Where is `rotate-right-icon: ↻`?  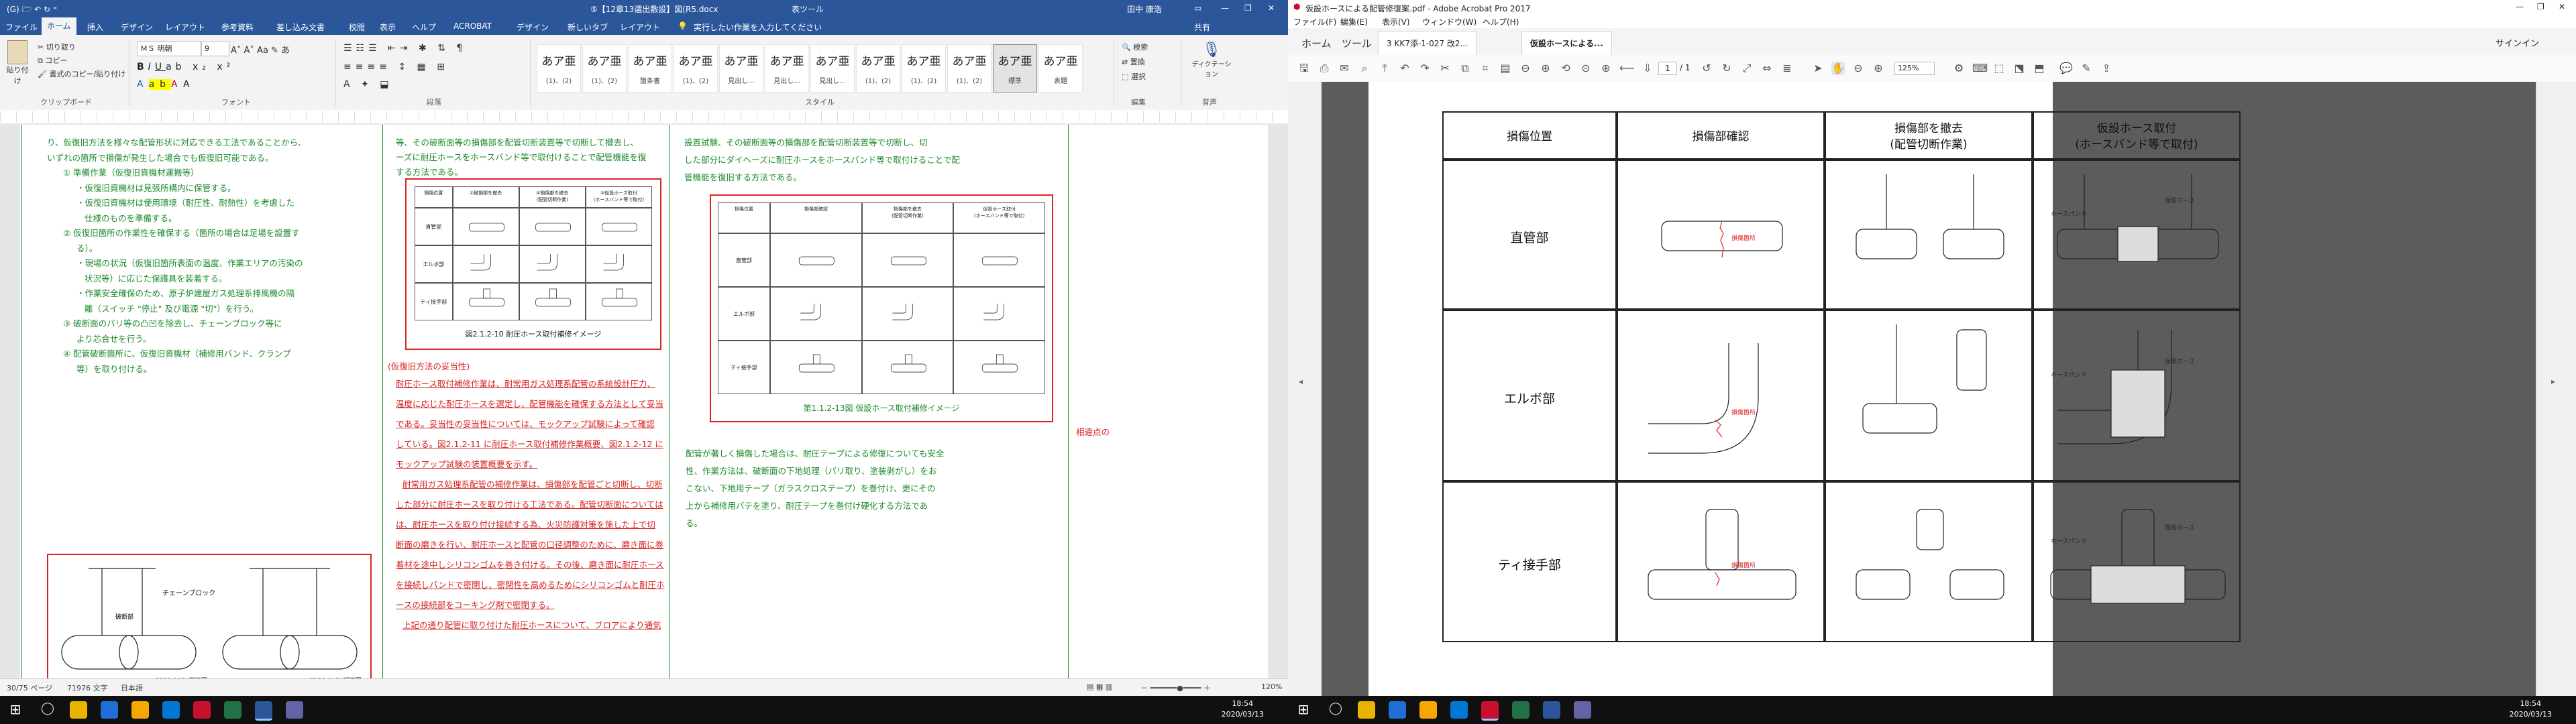 rotate-right-icon: ↻ is located at coordinates (1726, 68).